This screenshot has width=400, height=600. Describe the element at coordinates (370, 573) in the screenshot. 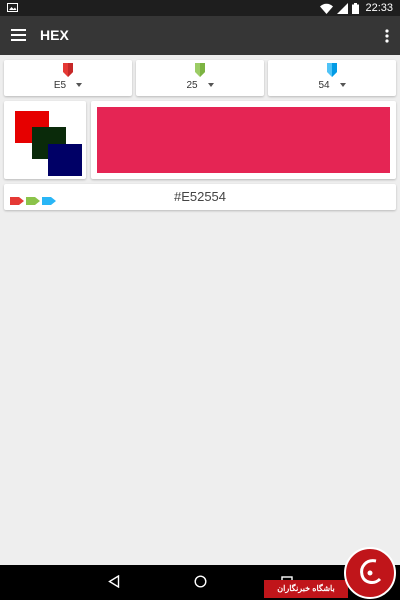

I see `watermark-logo` at that location.